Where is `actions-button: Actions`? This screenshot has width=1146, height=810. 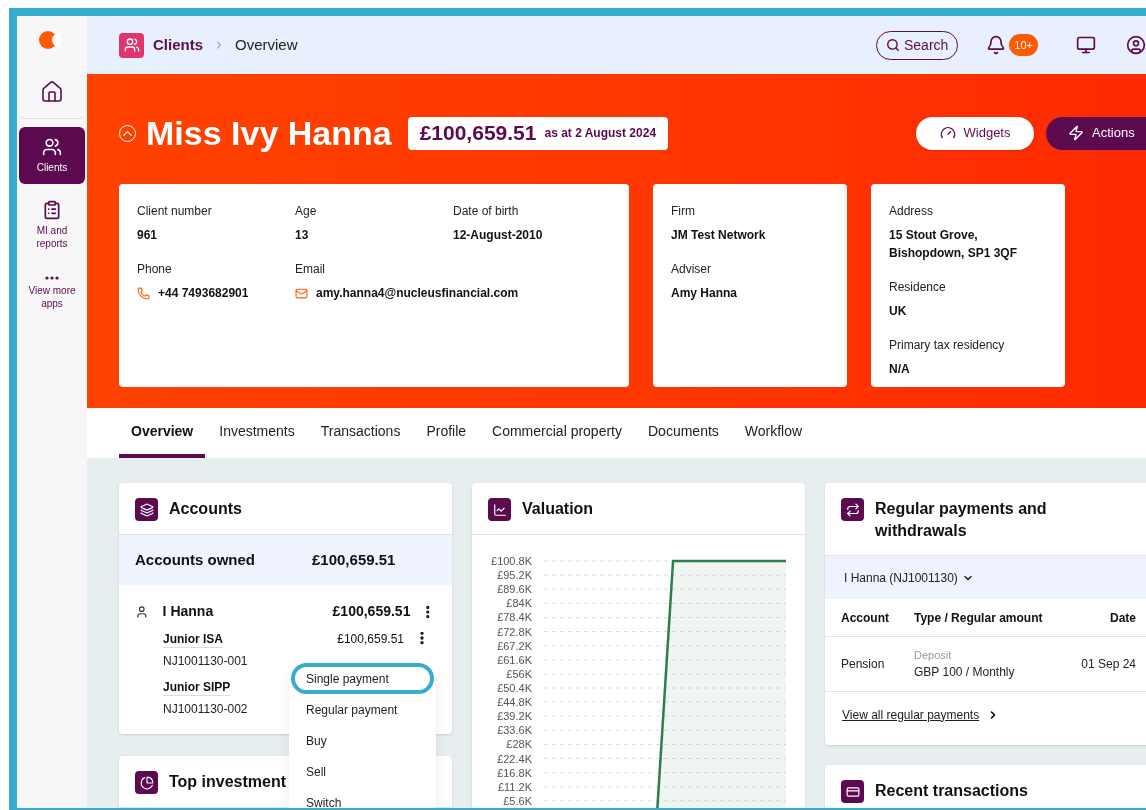 actions-button: Actions is located at coordinates (1096, 133).